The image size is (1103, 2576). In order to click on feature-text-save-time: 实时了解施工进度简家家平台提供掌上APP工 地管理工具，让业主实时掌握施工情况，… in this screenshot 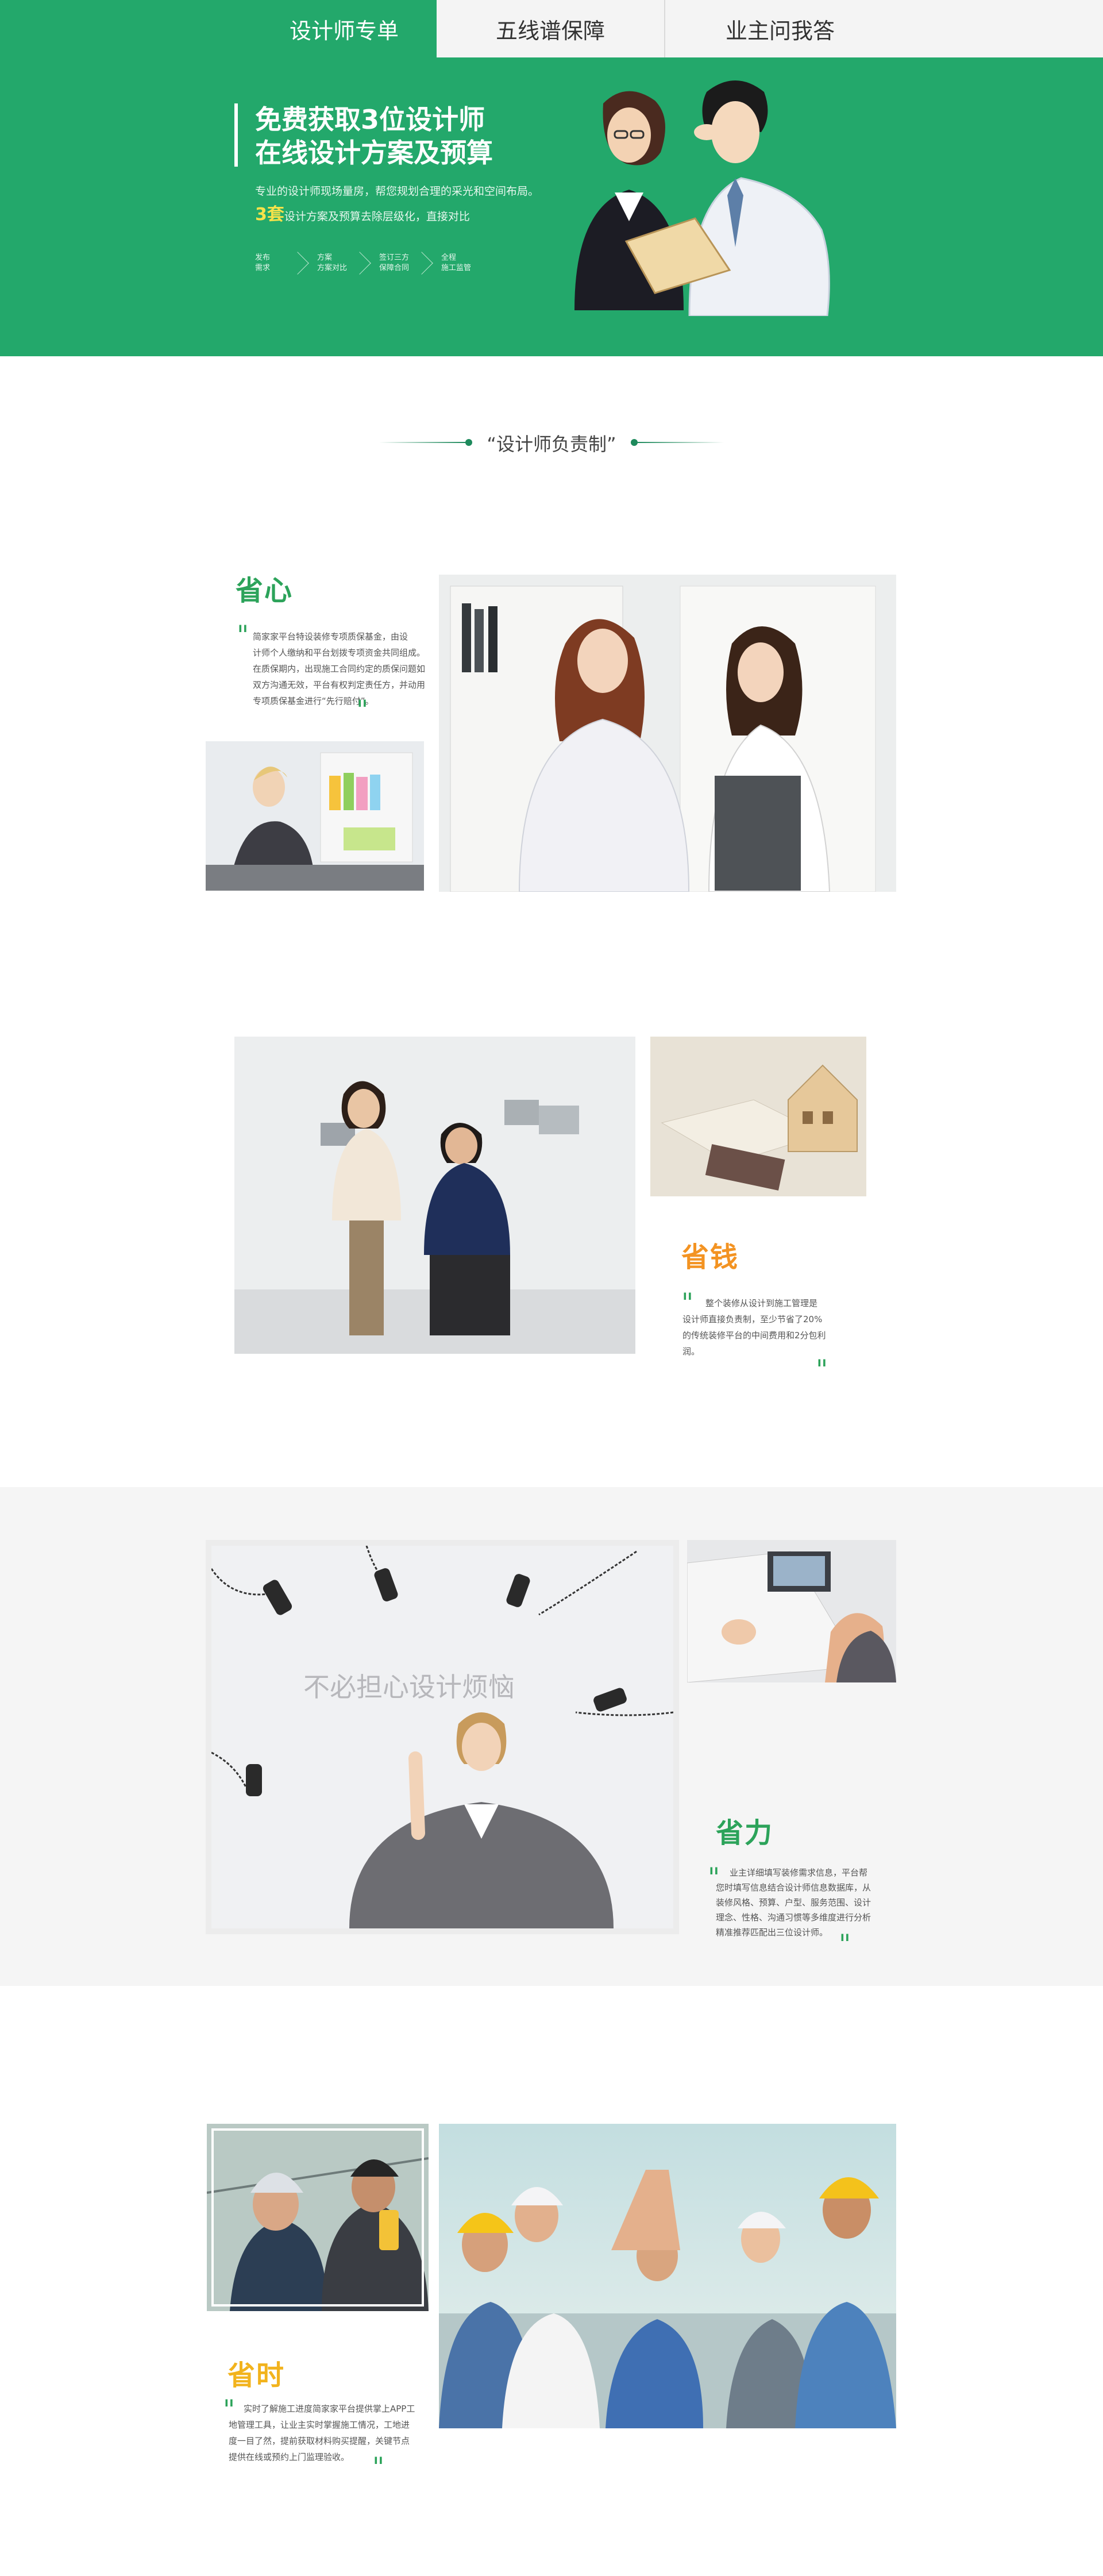, I will do `click(322, 2433)`.